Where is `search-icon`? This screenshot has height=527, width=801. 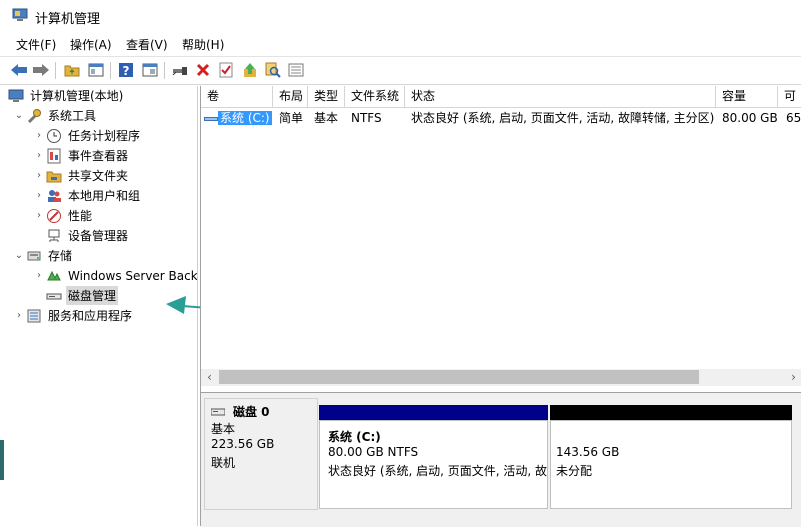
search-icon is located at coordinates (273, 70).